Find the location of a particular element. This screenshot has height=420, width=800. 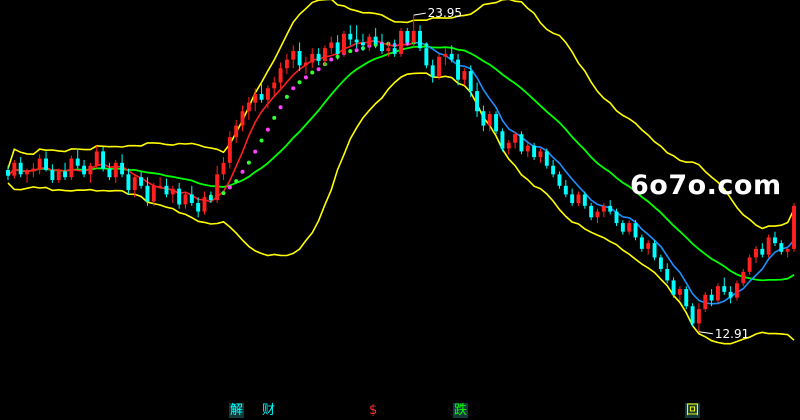

signal-glyph: 财 is located at coordinates (269, 410).